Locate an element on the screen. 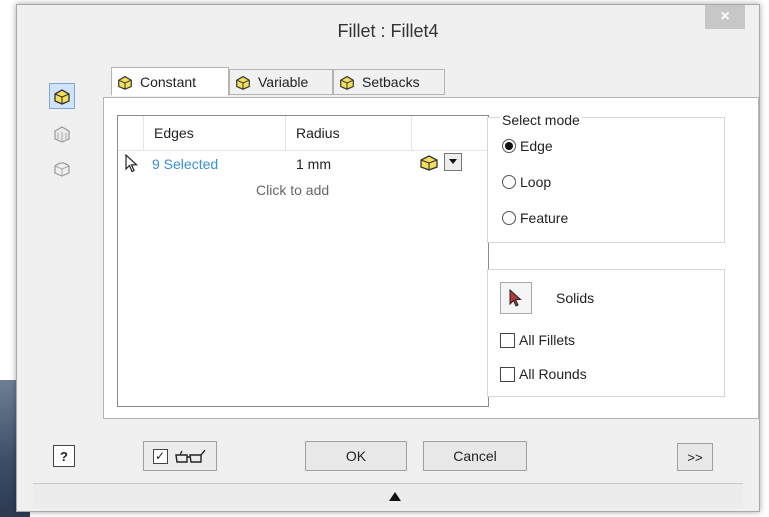 The height and width of the screenshot is (517, 769). all-fillets-option: All Fillets is located at coordinates (537, 340).